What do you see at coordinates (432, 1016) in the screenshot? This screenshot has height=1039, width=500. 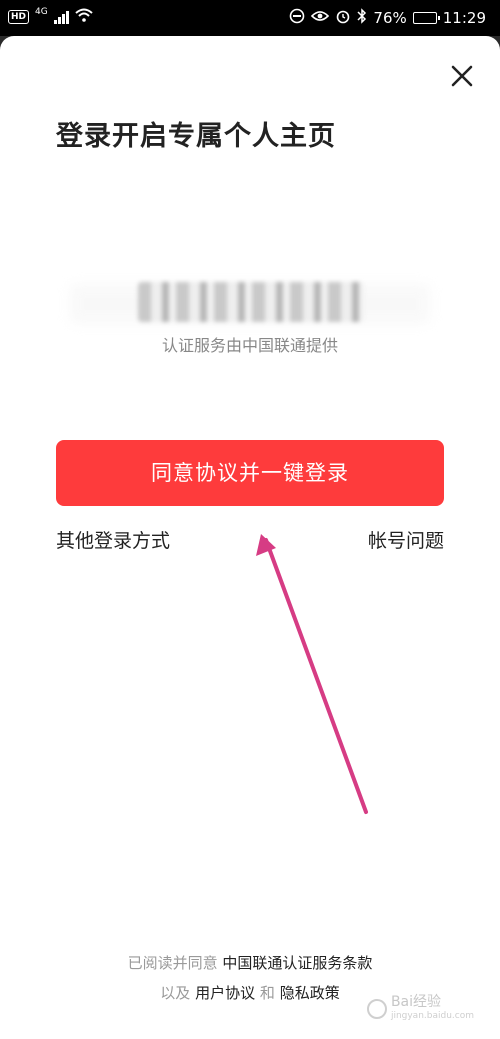 I see `watermark-url: jingyan.baidu.com` at bounding box center [432, 1016].